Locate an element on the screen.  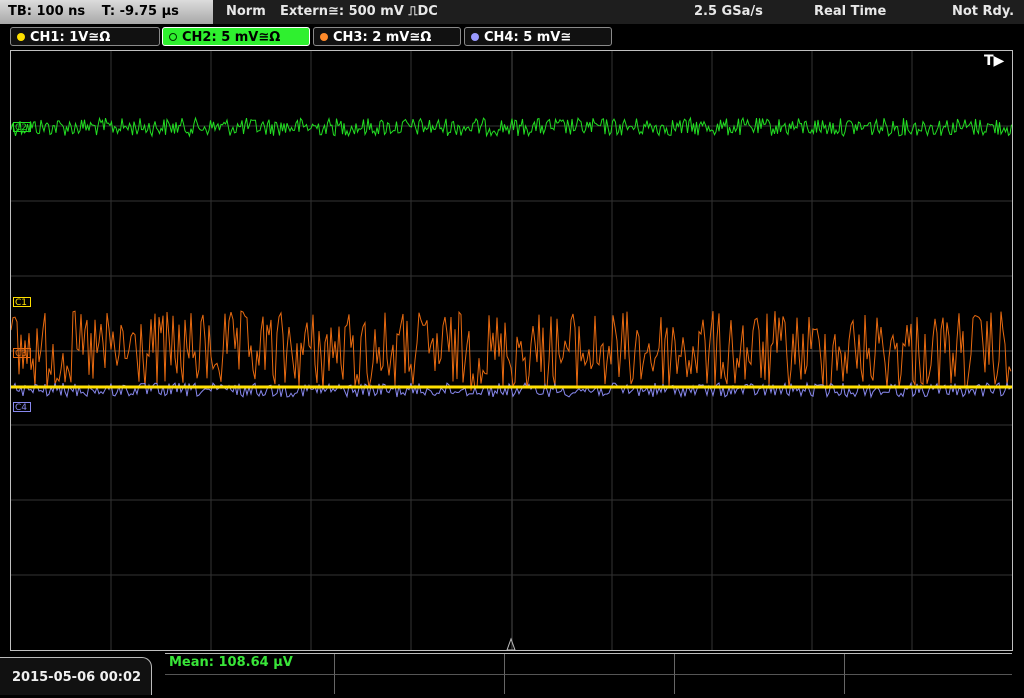
ch1-dot-icon is located at coordinates (21, 37).